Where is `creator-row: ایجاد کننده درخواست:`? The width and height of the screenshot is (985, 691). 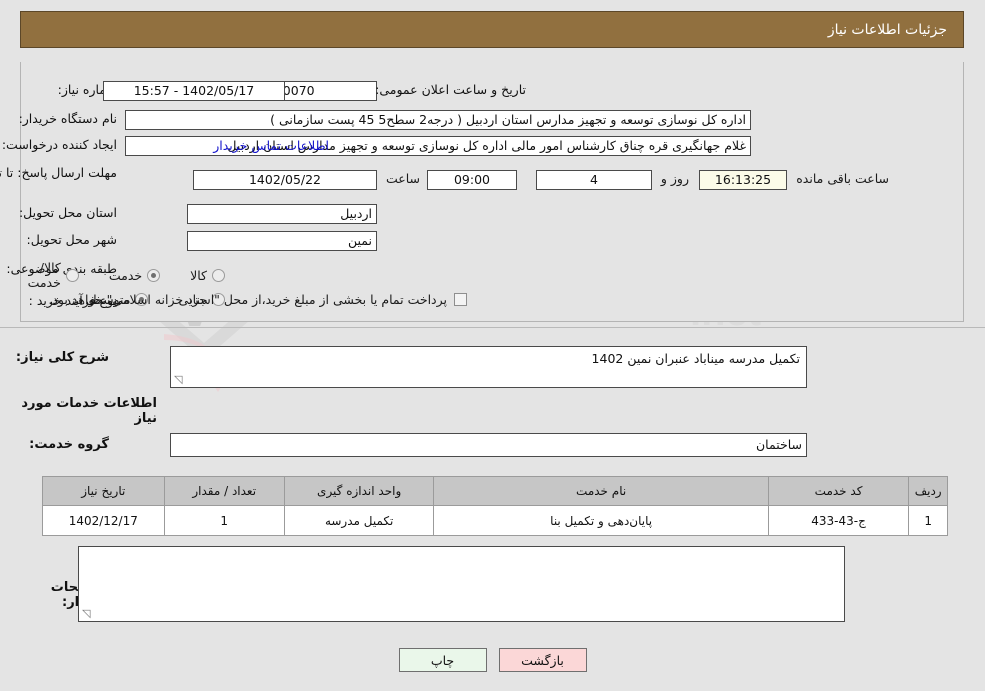
creator-row: ایجاد کننده درخواست: is located at coordinates (59, 144).